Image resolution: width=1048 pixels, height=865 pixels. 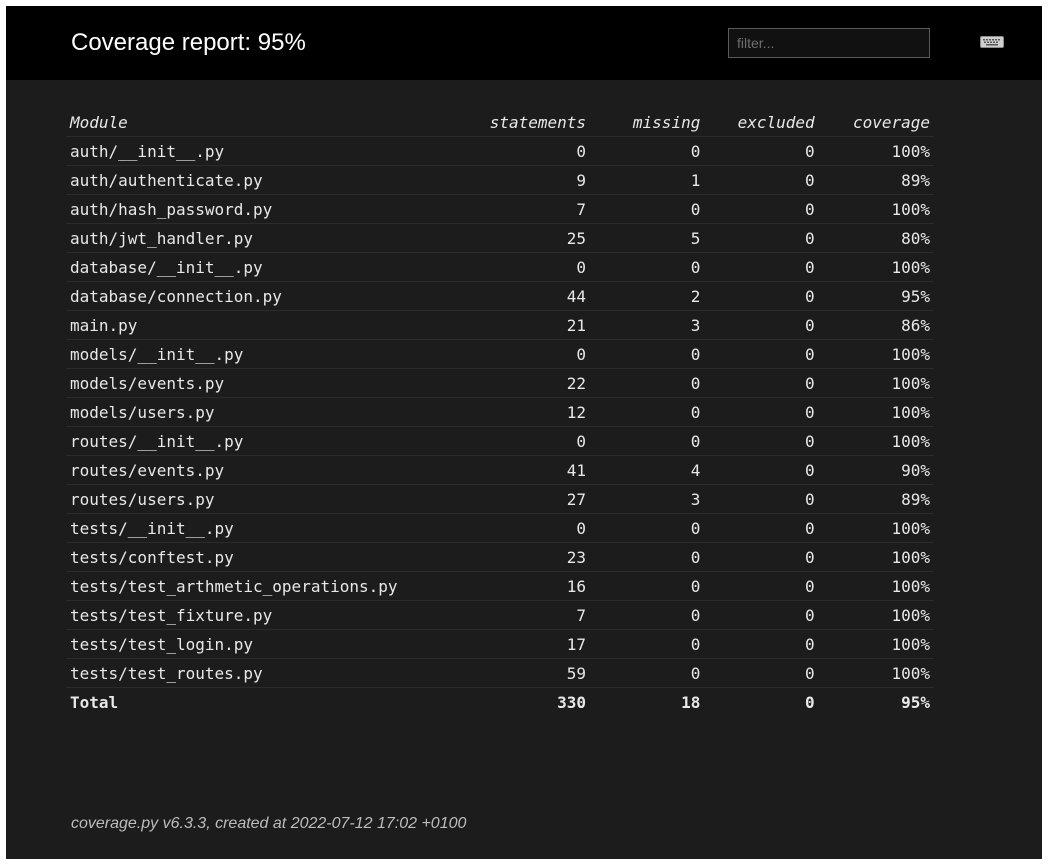 I want to click on module-cell: auth/jwt_handler.py, so click(x=268, y=238).